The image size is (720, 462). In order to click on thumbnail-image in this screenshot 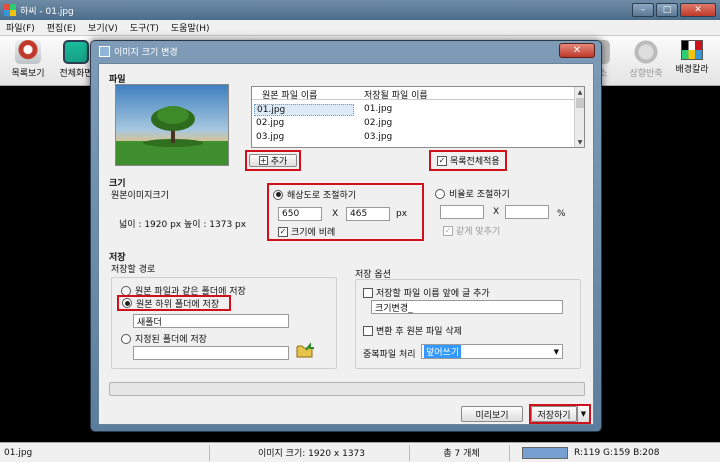, I will do `click(172, 125)`.